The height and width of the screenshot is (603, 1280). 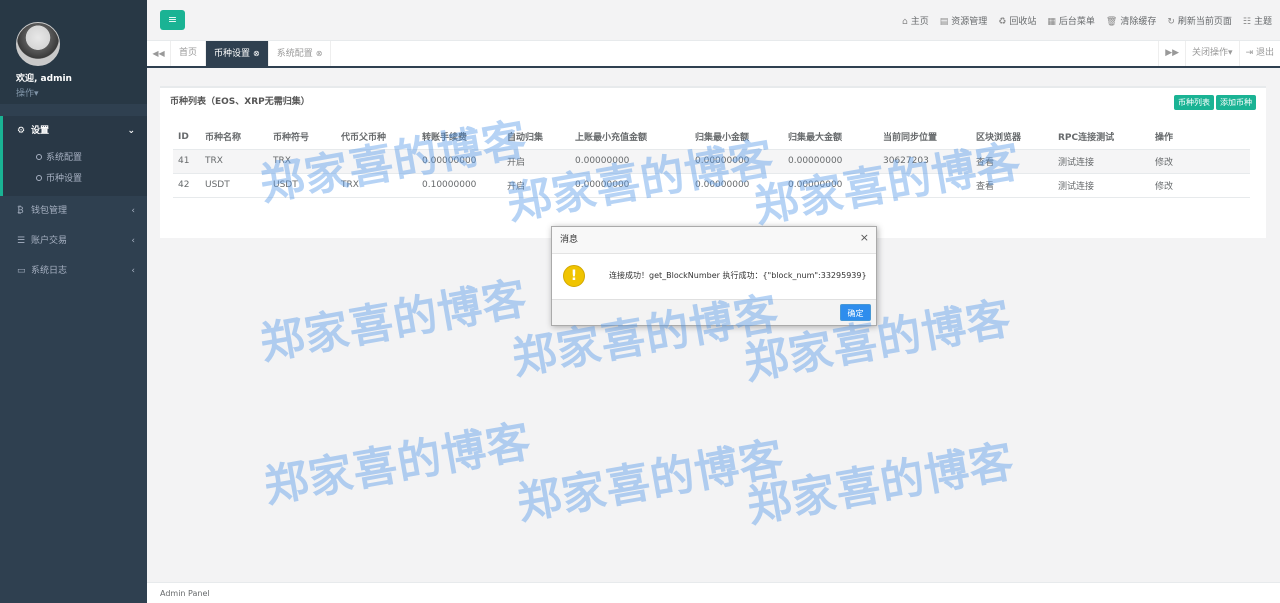 I want to click on top-link-admin-menu: ▦ 后台菜单, so click(x=1071, y=20).